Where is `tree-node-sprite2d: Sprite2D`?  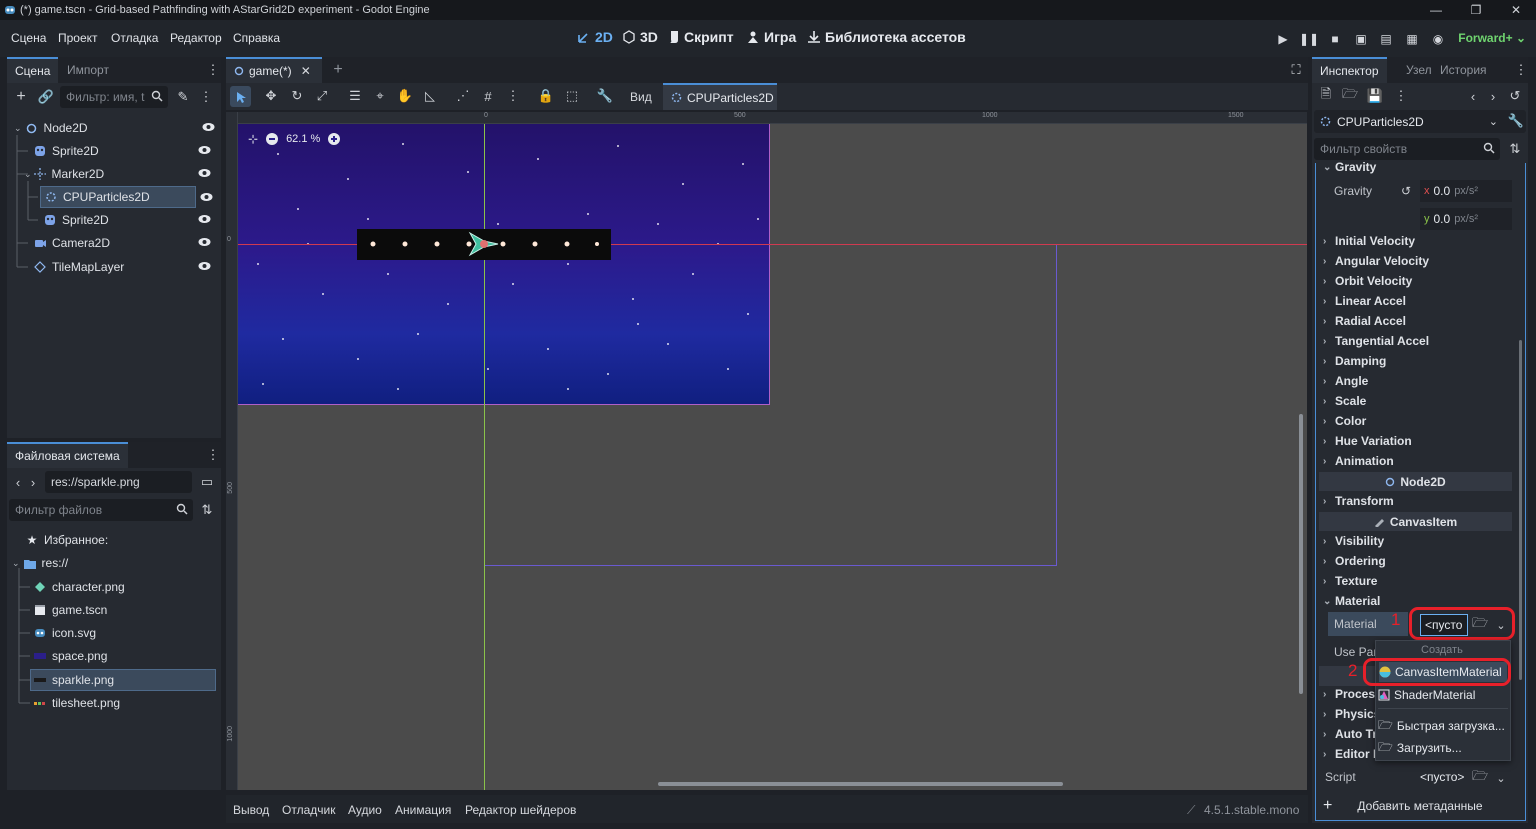
tree-node-sprite2d: Sprite2D is located at coordinates (124, 151).